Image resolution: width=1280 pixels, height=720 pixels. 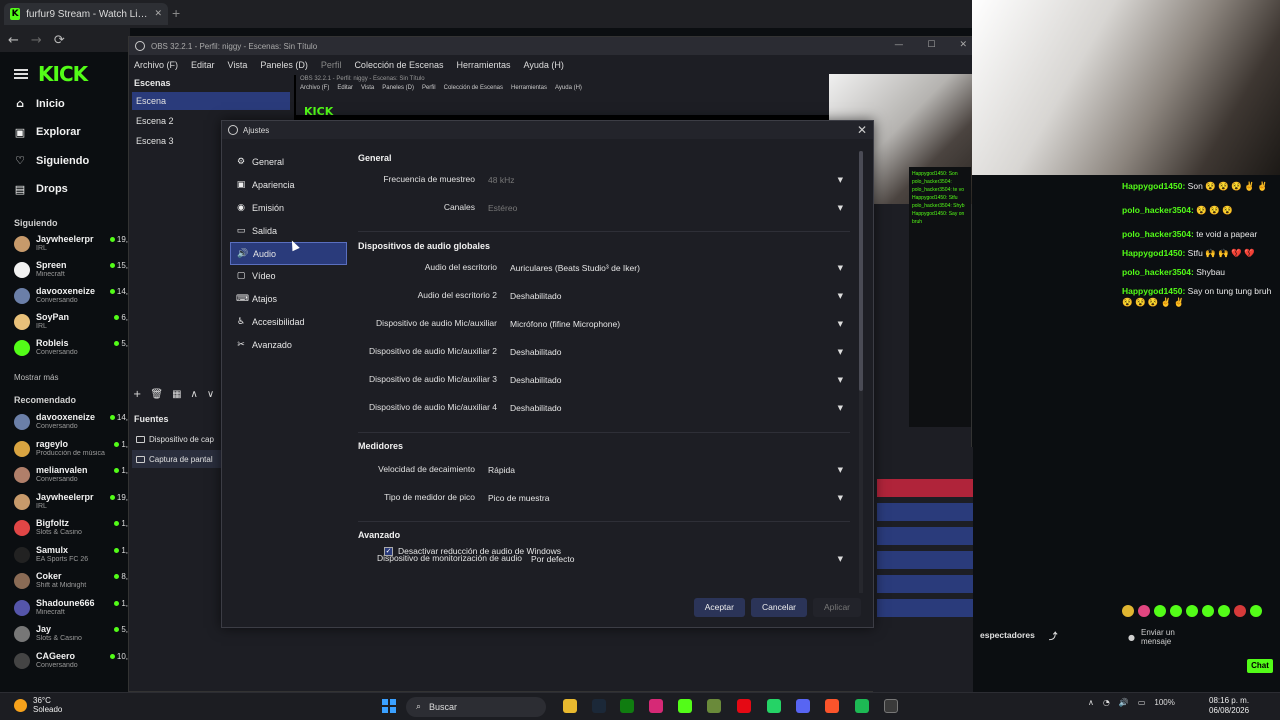 What do you see at coordinates (570, 706) in the screenshot?
I see `file-explorer-icon` at bounding box center [570, 706].